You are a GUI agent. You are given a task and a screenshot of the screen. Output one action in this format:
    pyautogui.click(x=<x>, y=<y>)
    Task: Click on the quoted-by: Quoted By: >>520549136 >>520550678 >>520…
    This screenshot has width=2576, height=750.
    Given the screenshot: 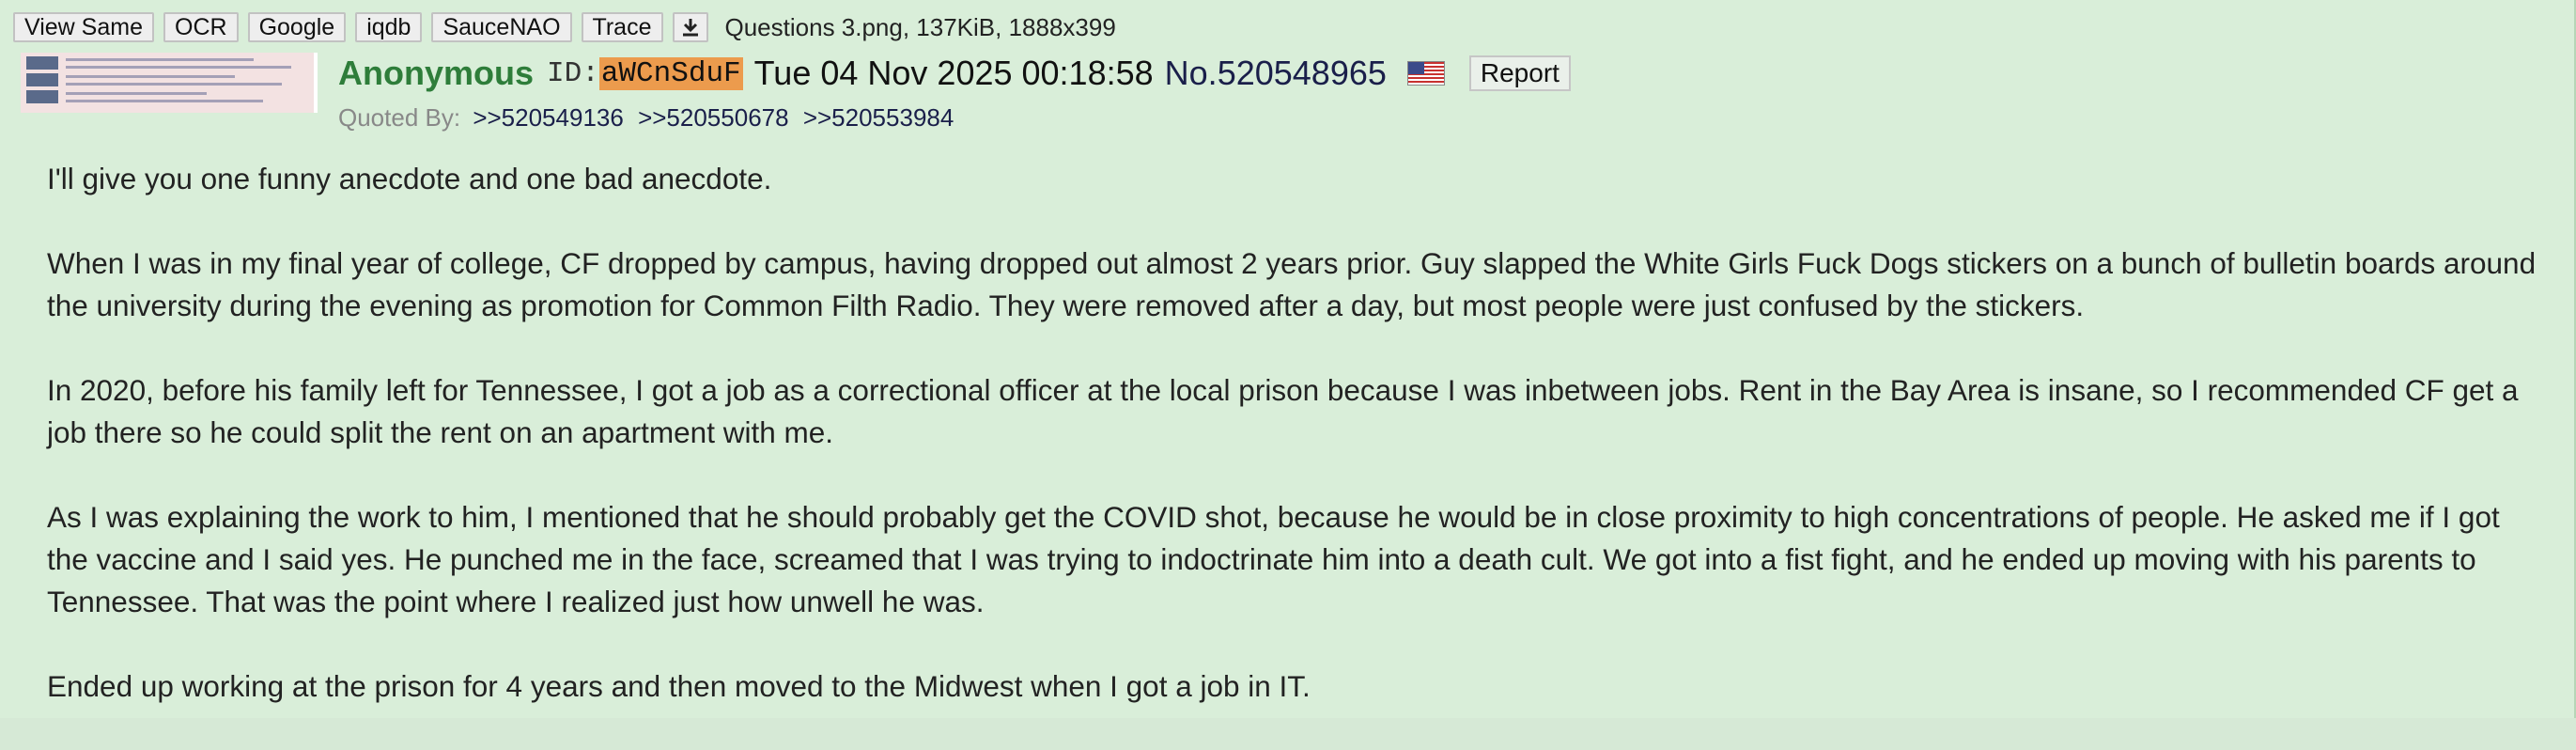 What is the action you would take?
    pyautogui.click(x=649, y=118)
    